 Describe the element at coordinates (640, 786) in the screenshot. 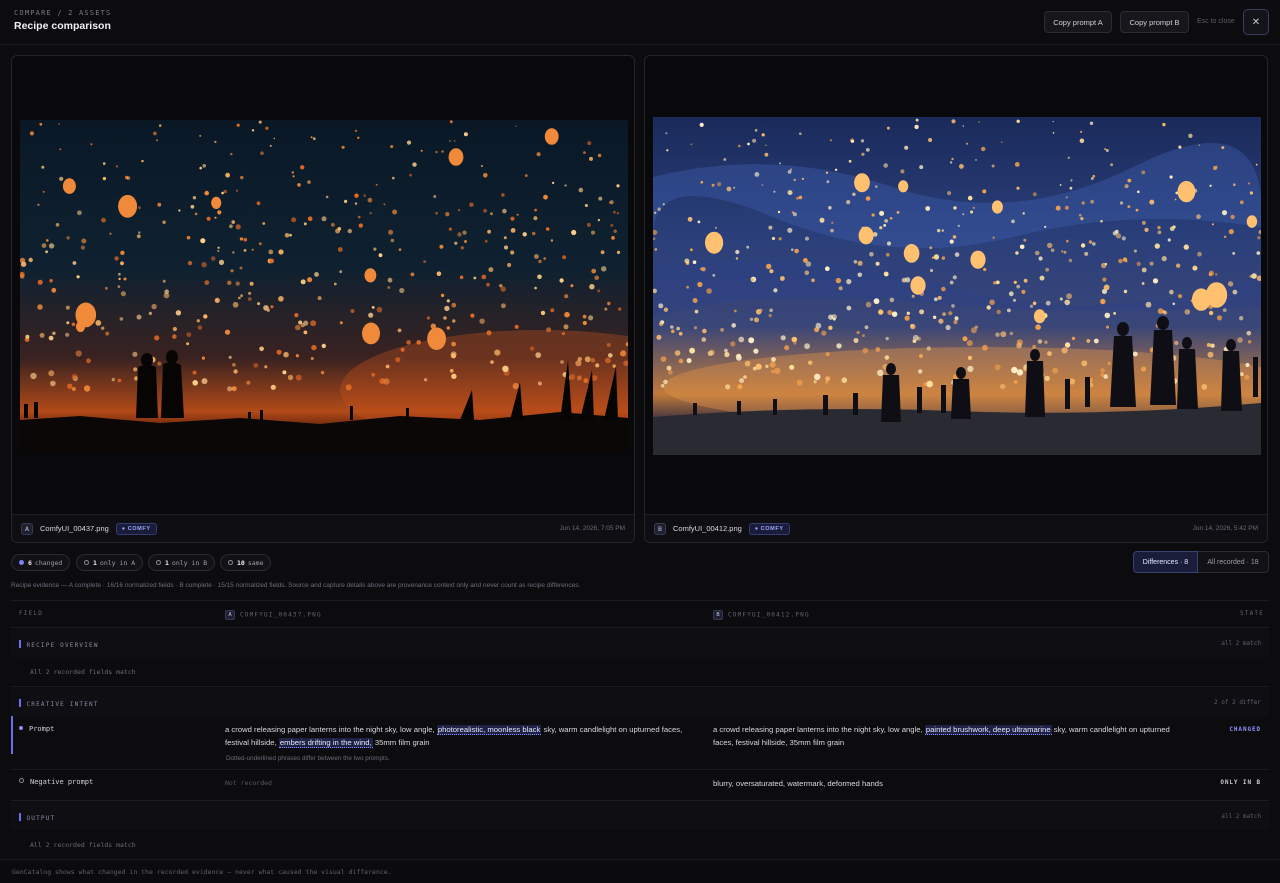

I see `field-row-negative-prompt: Negative prompt ONLY IN B` at that location.